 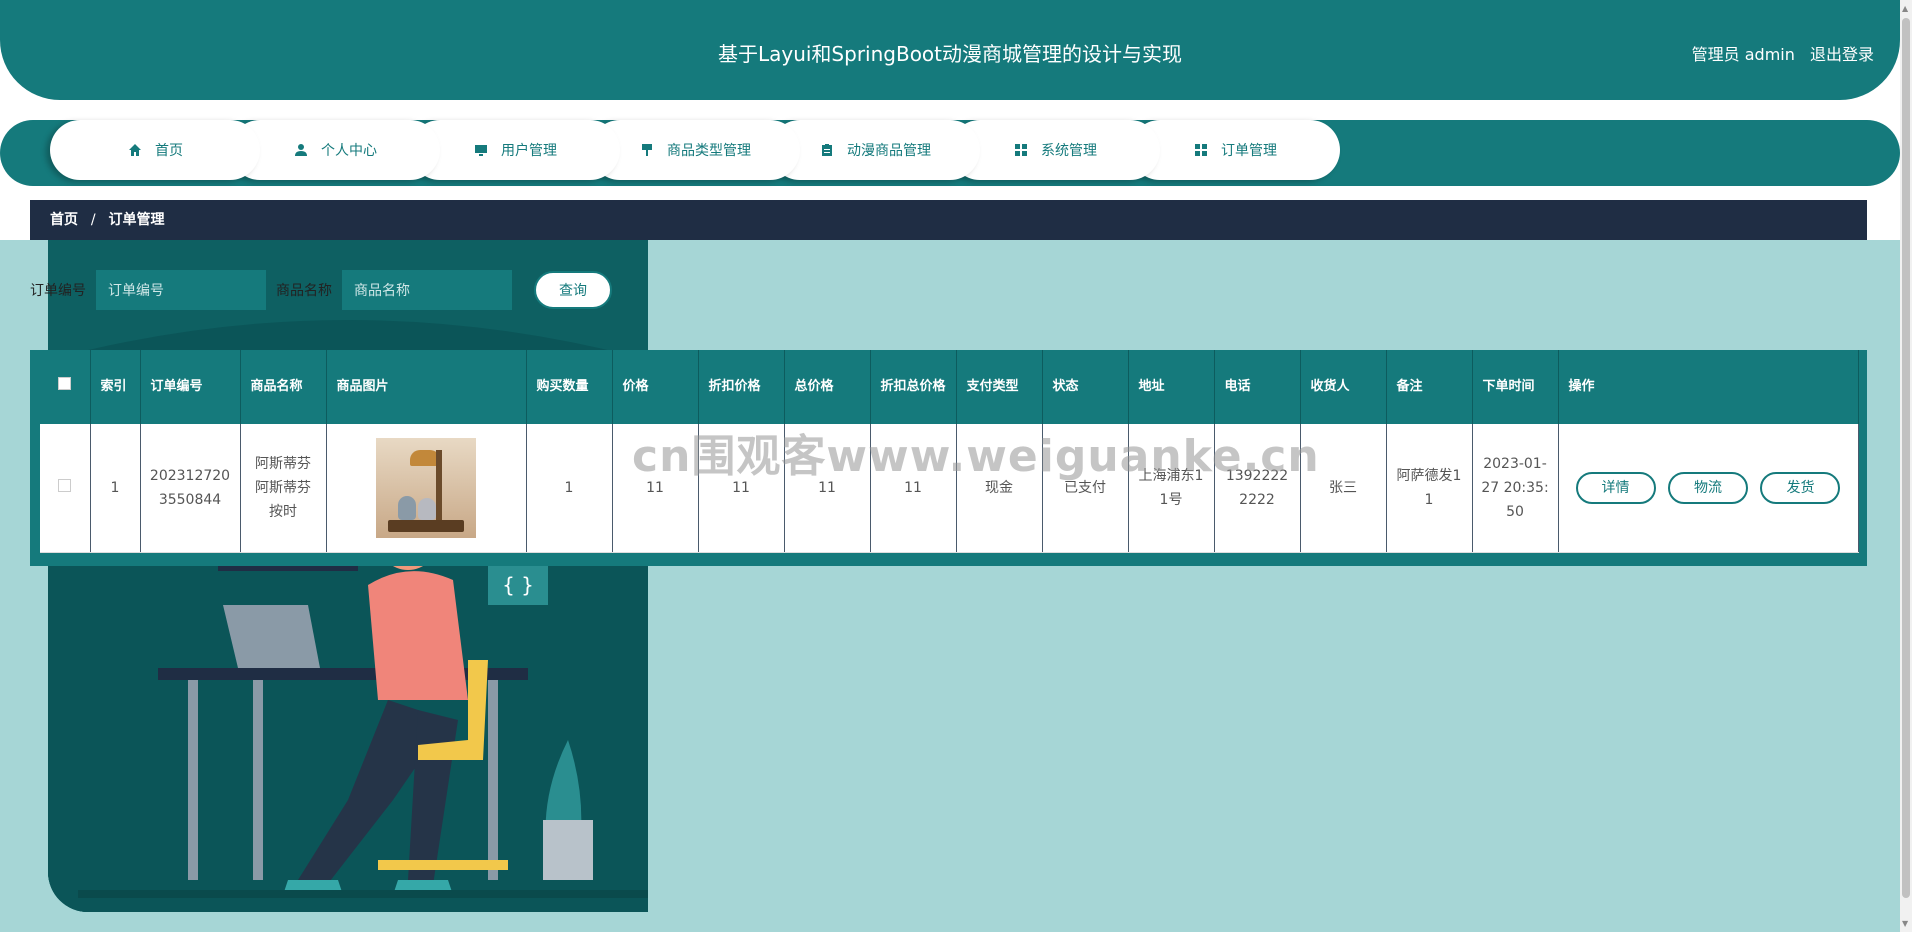 What do you see at coordinates (948, 220) in the screenshot?
I see `breadcrumb: 首页 / 订单管理` at bounding box center [948, 220].